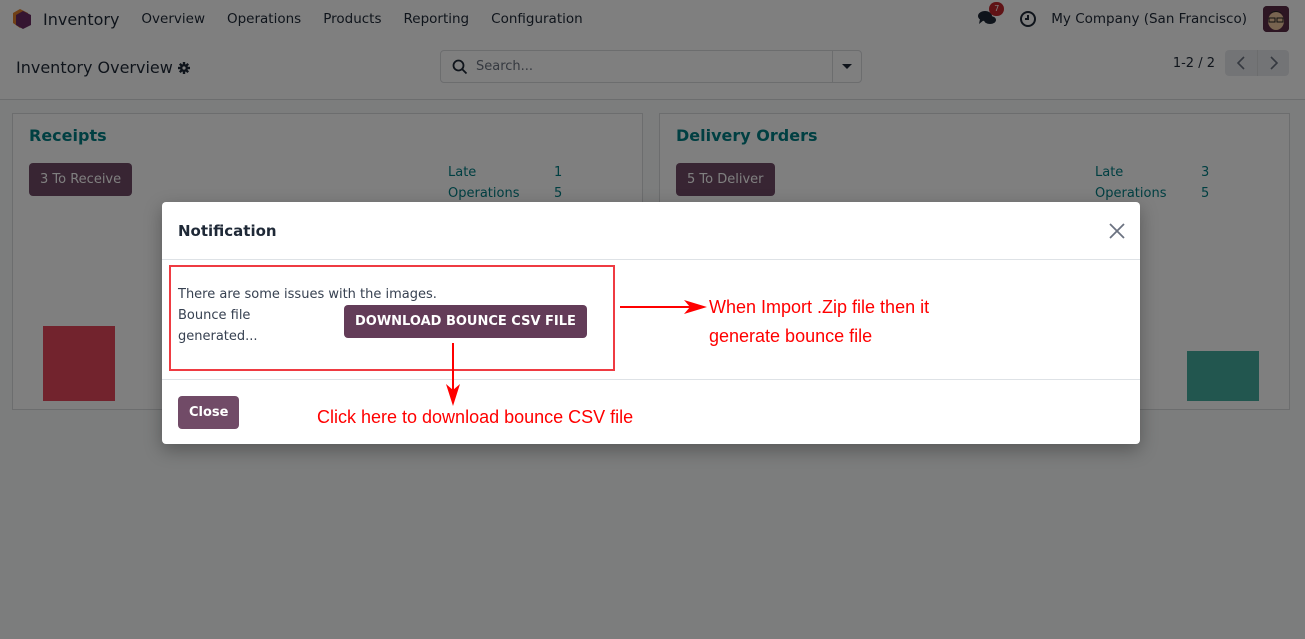  Describe the element at coordinates (392, 318) in the screenshot. I see `annotation-highlight-box` at that location.